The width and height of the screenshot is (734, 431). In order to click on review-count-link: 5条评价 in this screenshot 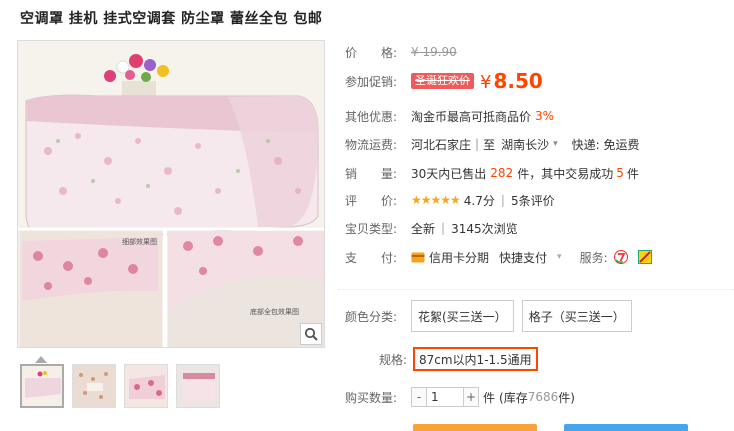, I will do `click(533, 200)`.